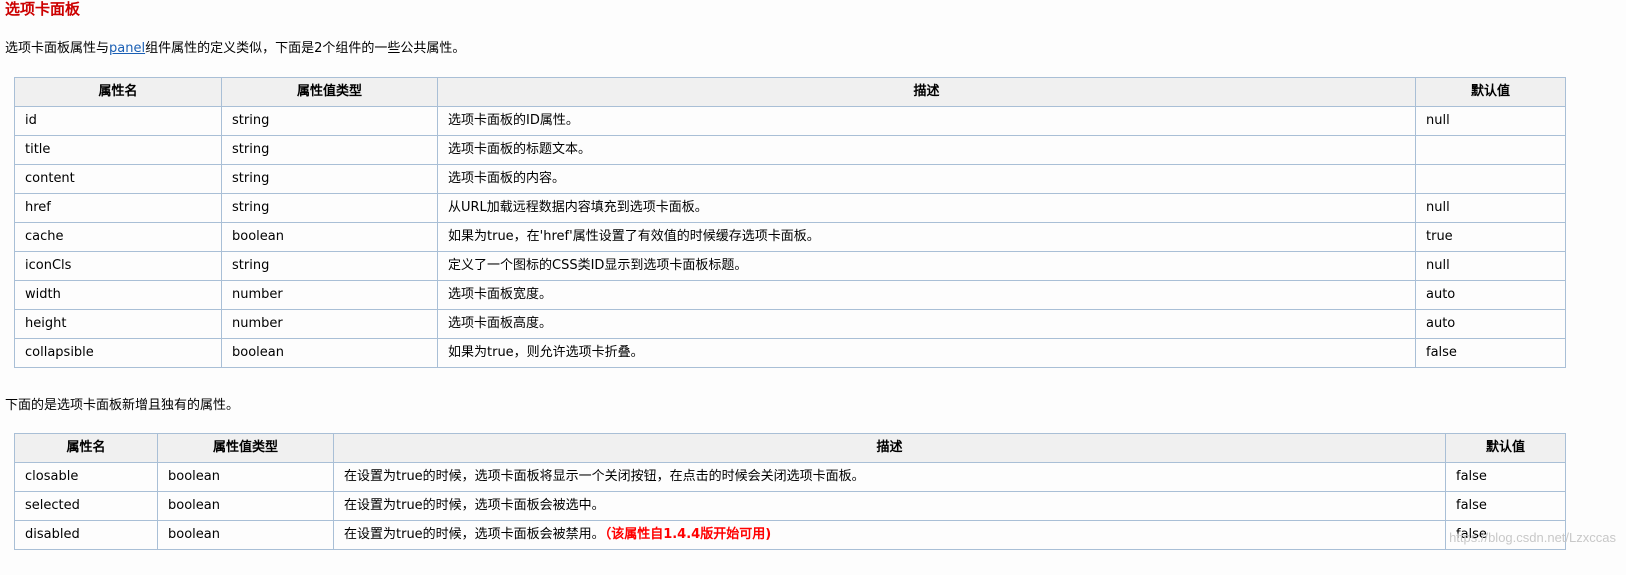  What do you see at coordinates (305, 48) in the screenshot?
I see `intro-text-after: 组件属性的定义类似，下面是2个组件的一些公共属性。` at bounding box center [305, 48].